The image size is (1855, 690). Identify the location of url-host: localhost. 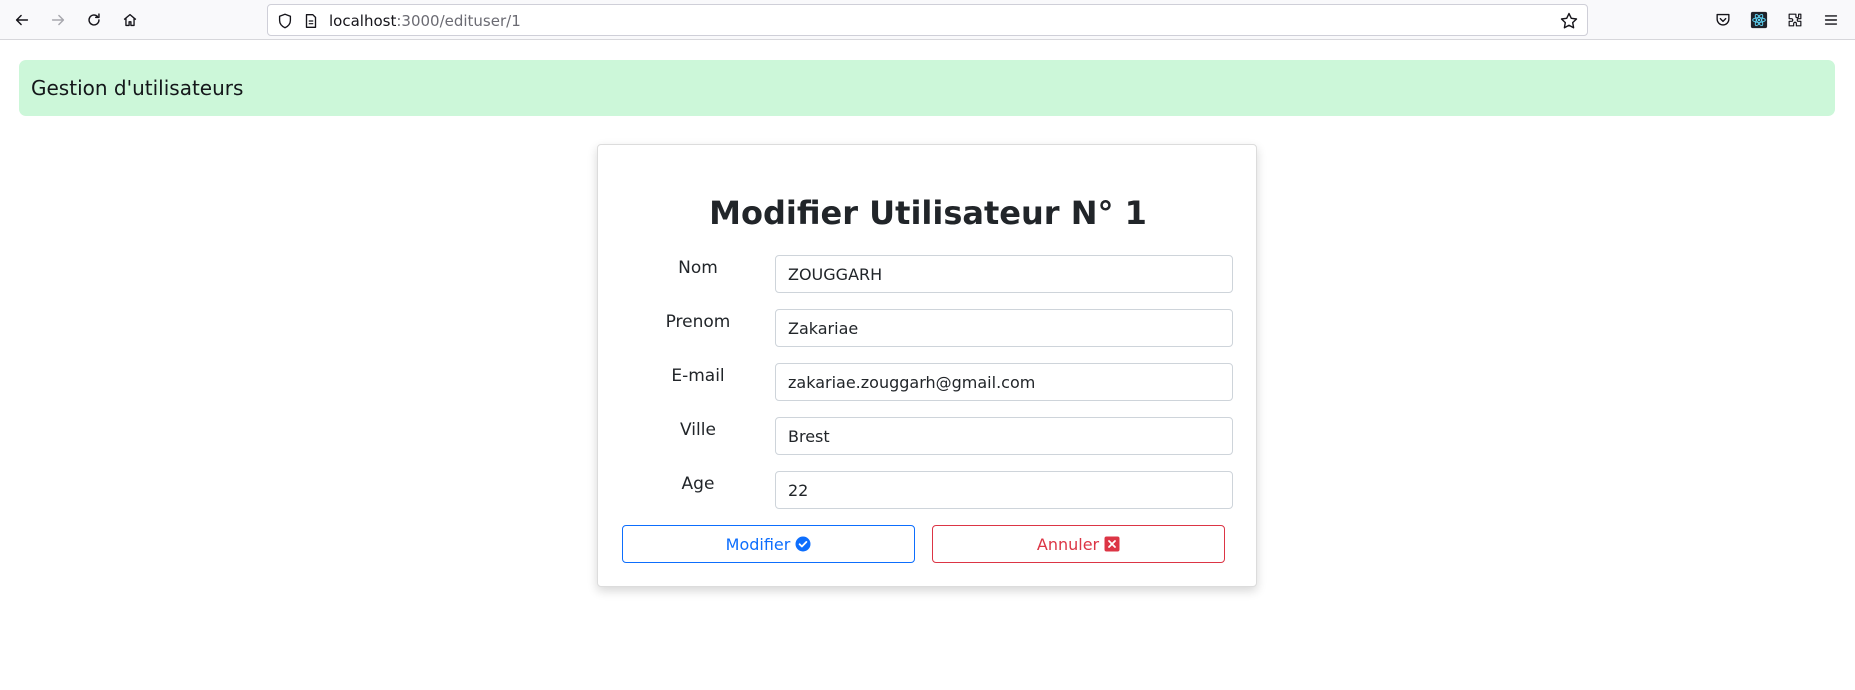
(363, 21).